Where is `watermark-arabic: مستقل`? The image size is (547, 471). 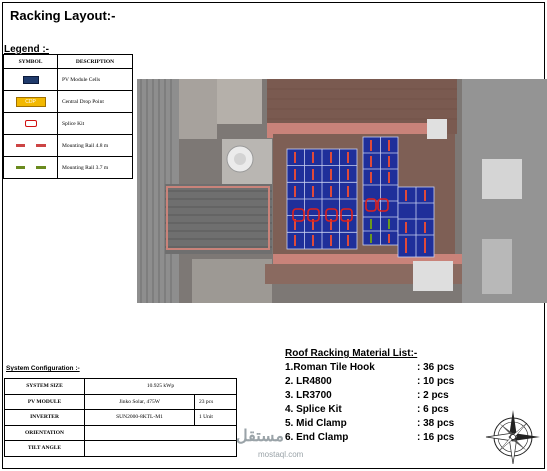 watermark-arabic: مستقل is located at coordinates (260, 436).